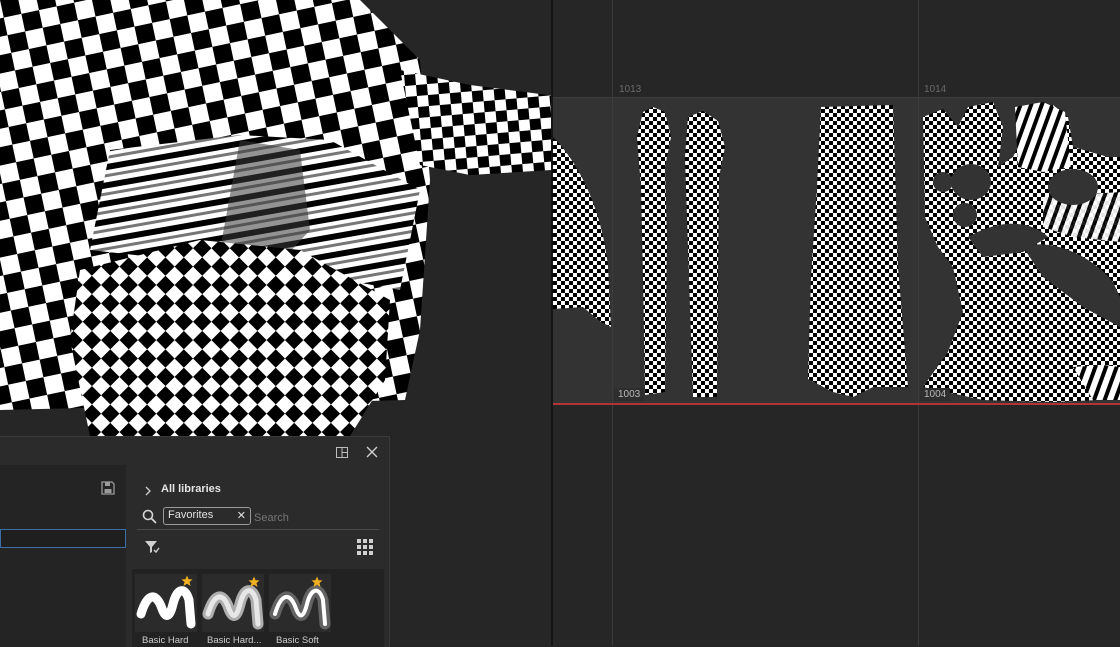 This screenshot has height=647, width=1120. I want to click on shelf-left-pane, so click(63, 556).